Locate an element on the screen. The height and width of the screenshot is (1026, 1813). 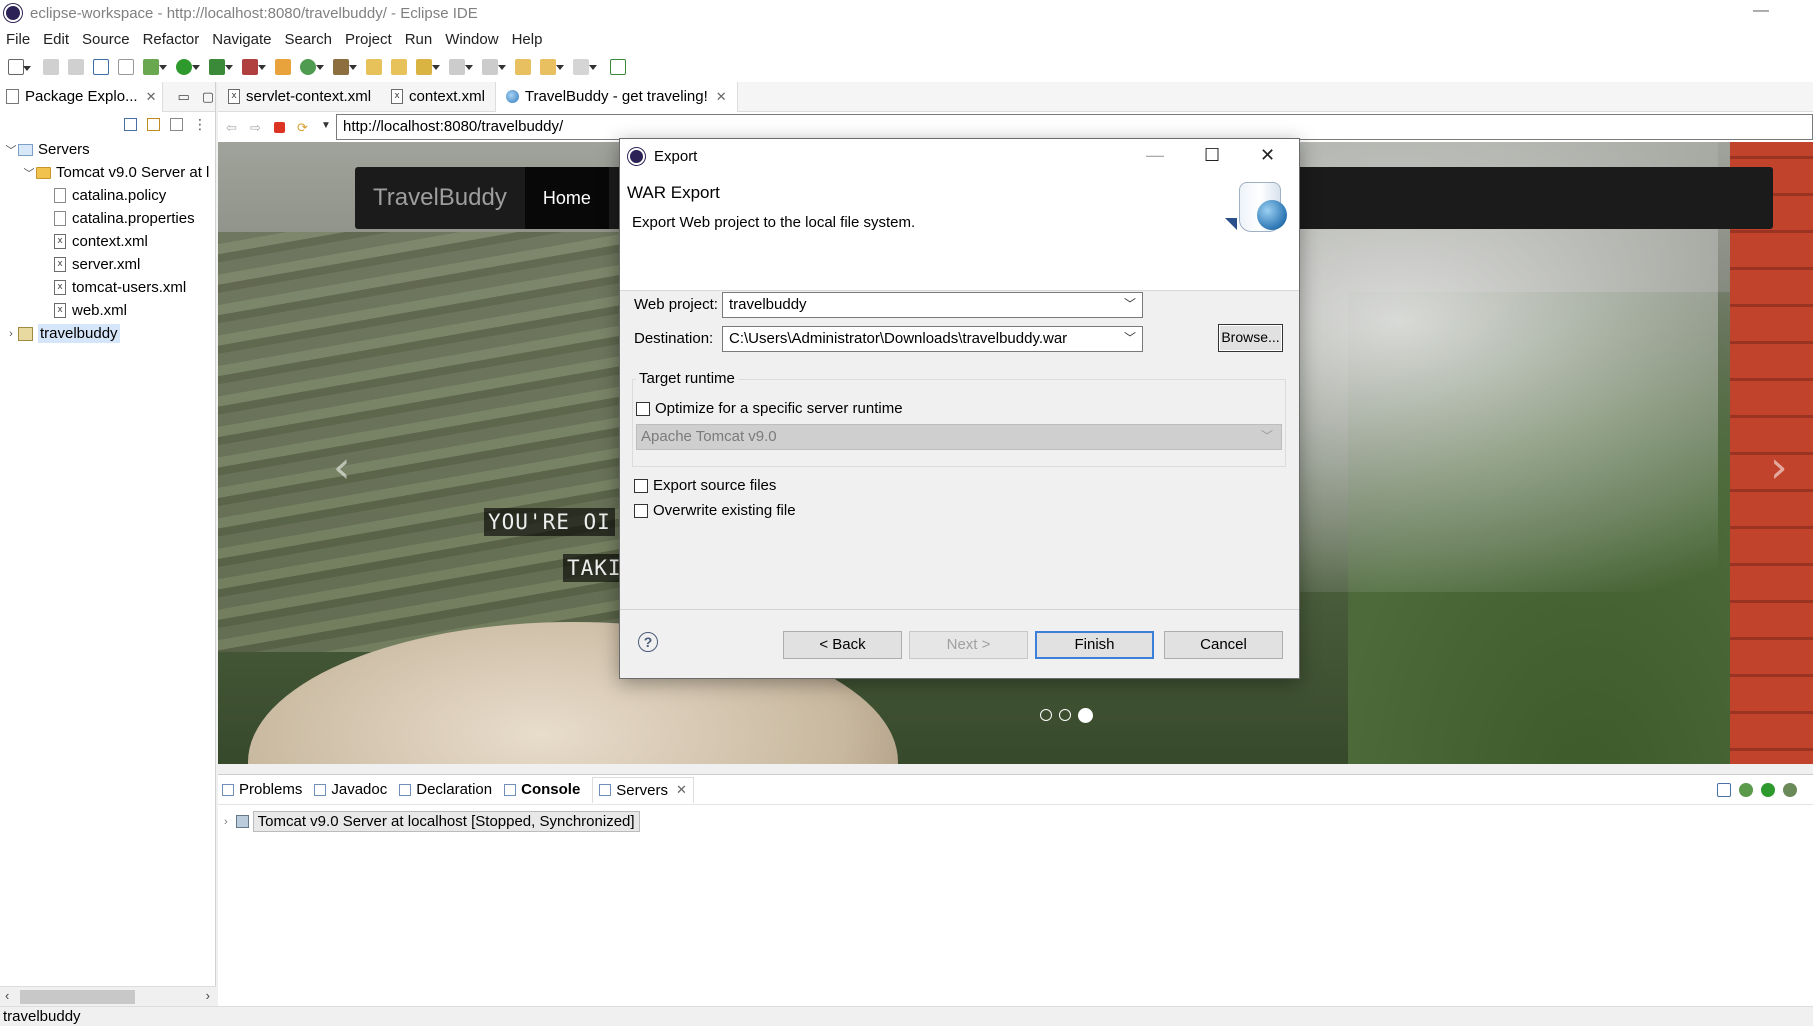
browser-forward-icon: ⇨ is located at coordinates (258, 127).